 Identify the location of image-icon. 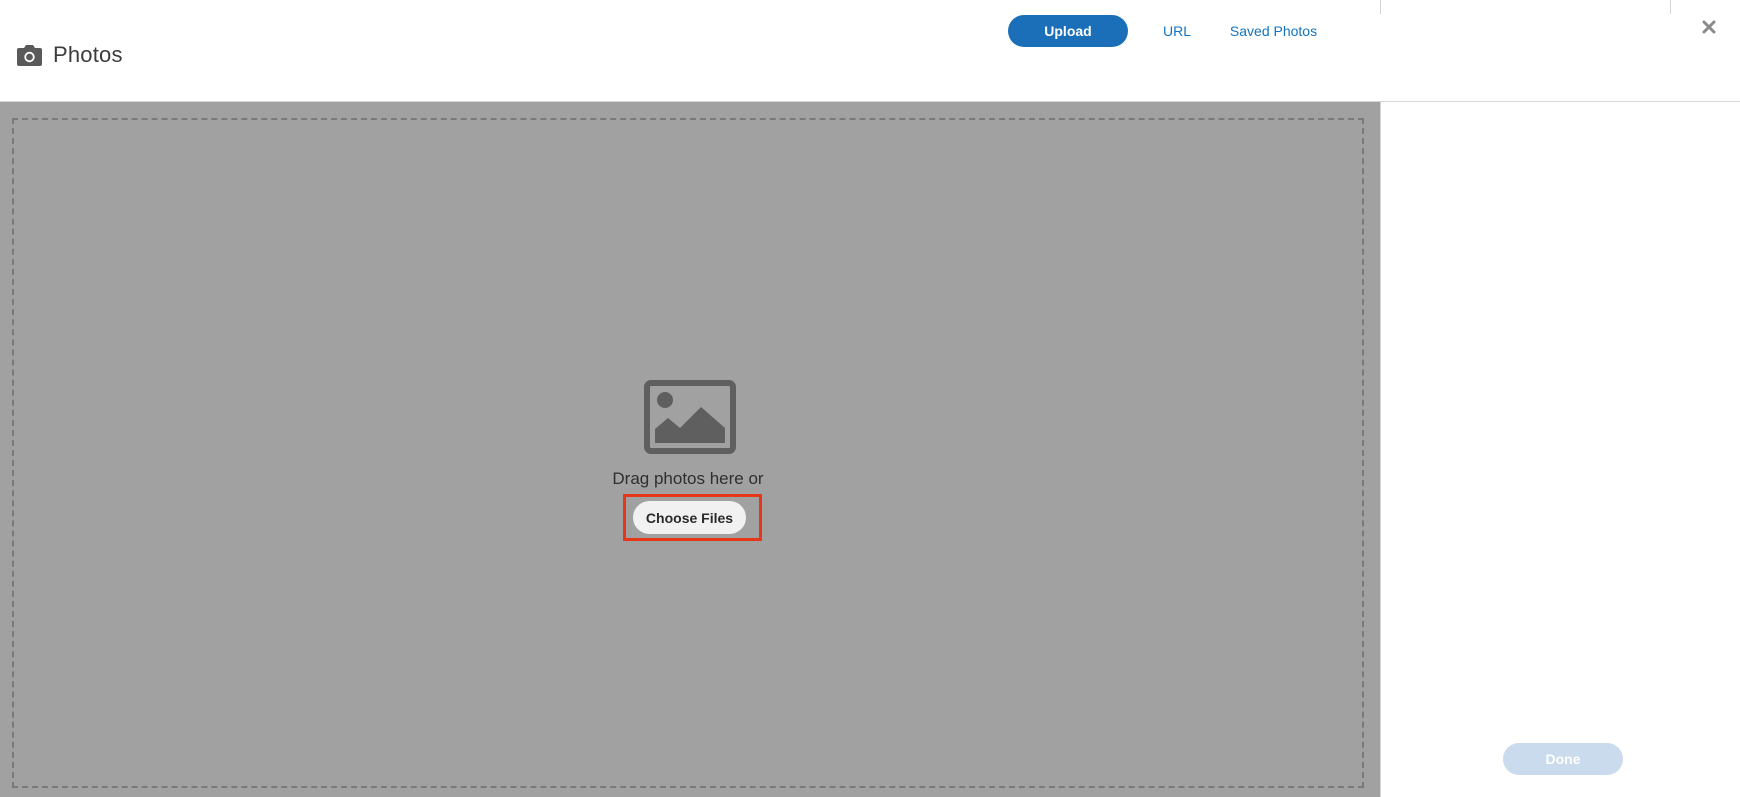
(690, 417).